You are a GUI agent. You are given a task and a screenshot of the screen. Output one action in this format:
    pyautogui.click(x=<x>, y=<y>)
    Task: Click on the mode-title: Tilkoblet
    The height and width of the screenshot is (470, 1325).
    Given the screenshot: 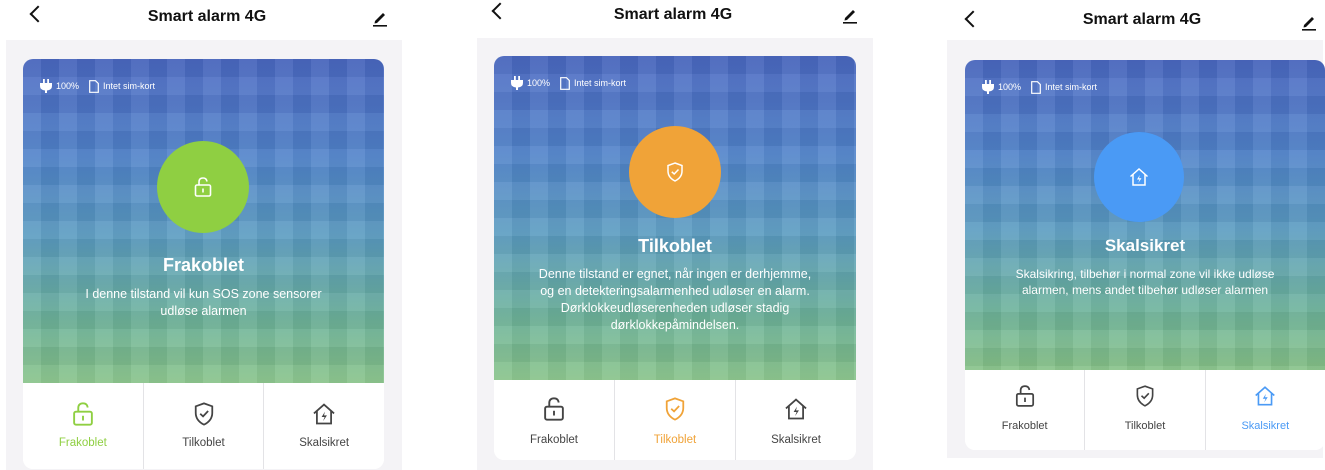 What is the action you would take?
    pyautogui.click(x=675, y=246)
    